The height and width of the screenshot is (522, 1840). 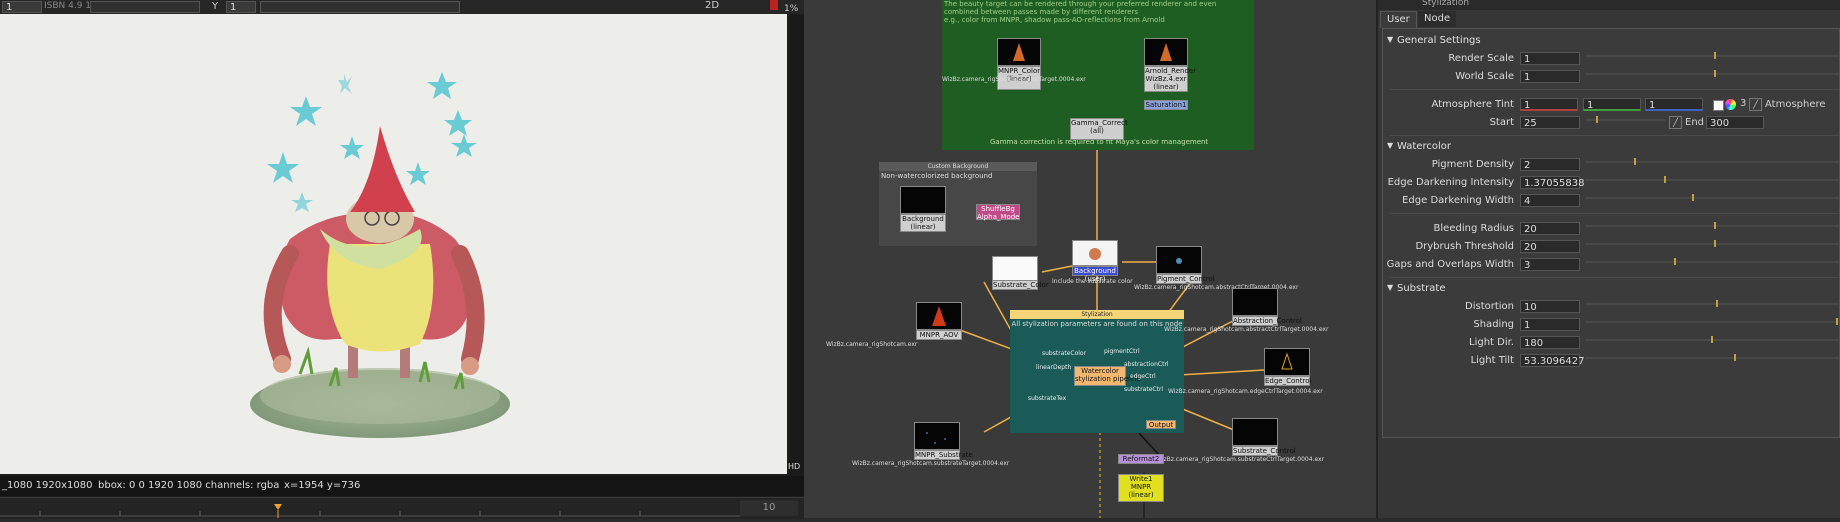 What do you see at coordinates (943, 455) in the screenshot?
I see `mnpr-substrate-node: MNPR_Substrate` at bounding box center [943, 455].